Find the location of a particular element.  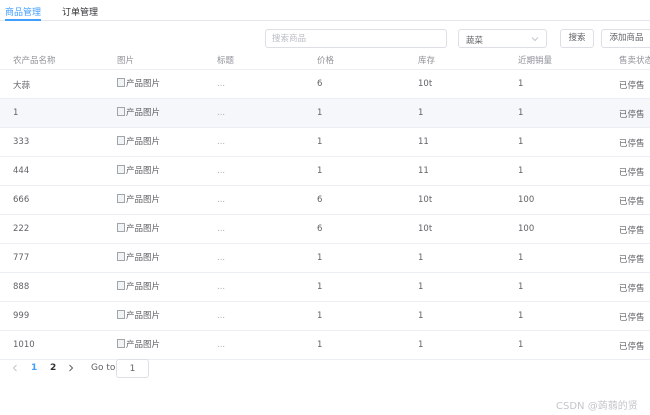

search-input is located at coordinates (356, 38).